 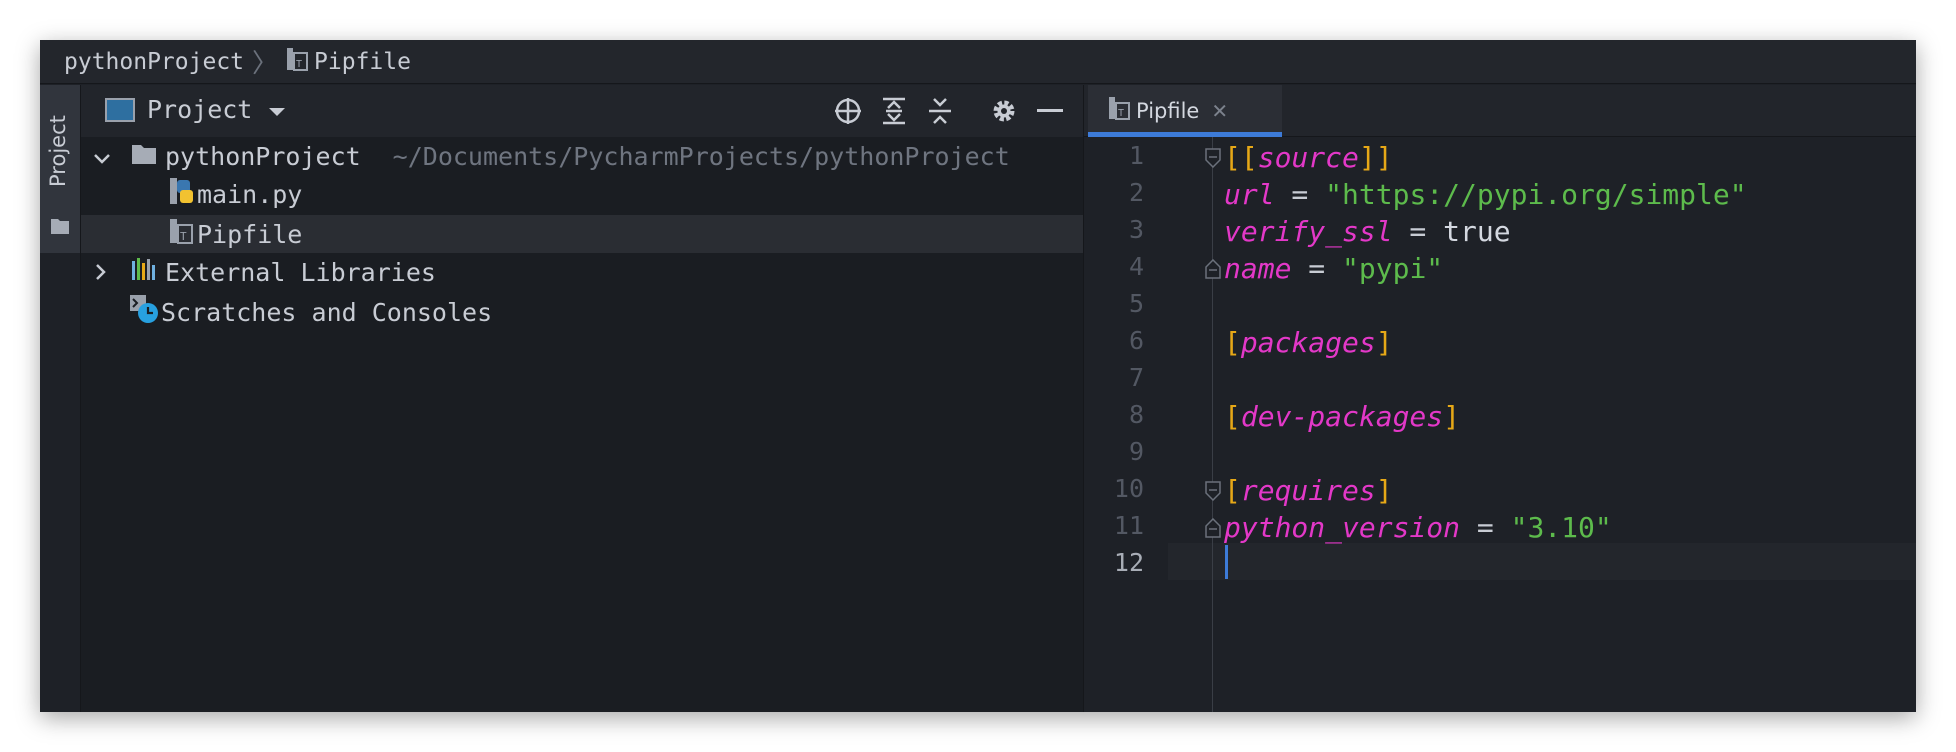 I want to click on project-panel-toolbar, so click(x=949, y=111).